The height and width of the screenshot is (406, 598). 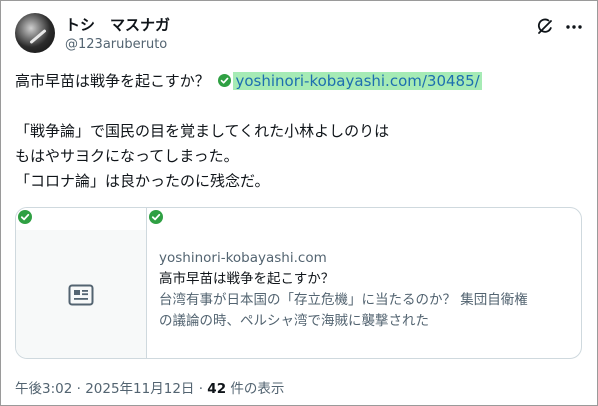 I want to click on card-domain: yoshinori-kobayashi.com, so click(x=243, y=258).